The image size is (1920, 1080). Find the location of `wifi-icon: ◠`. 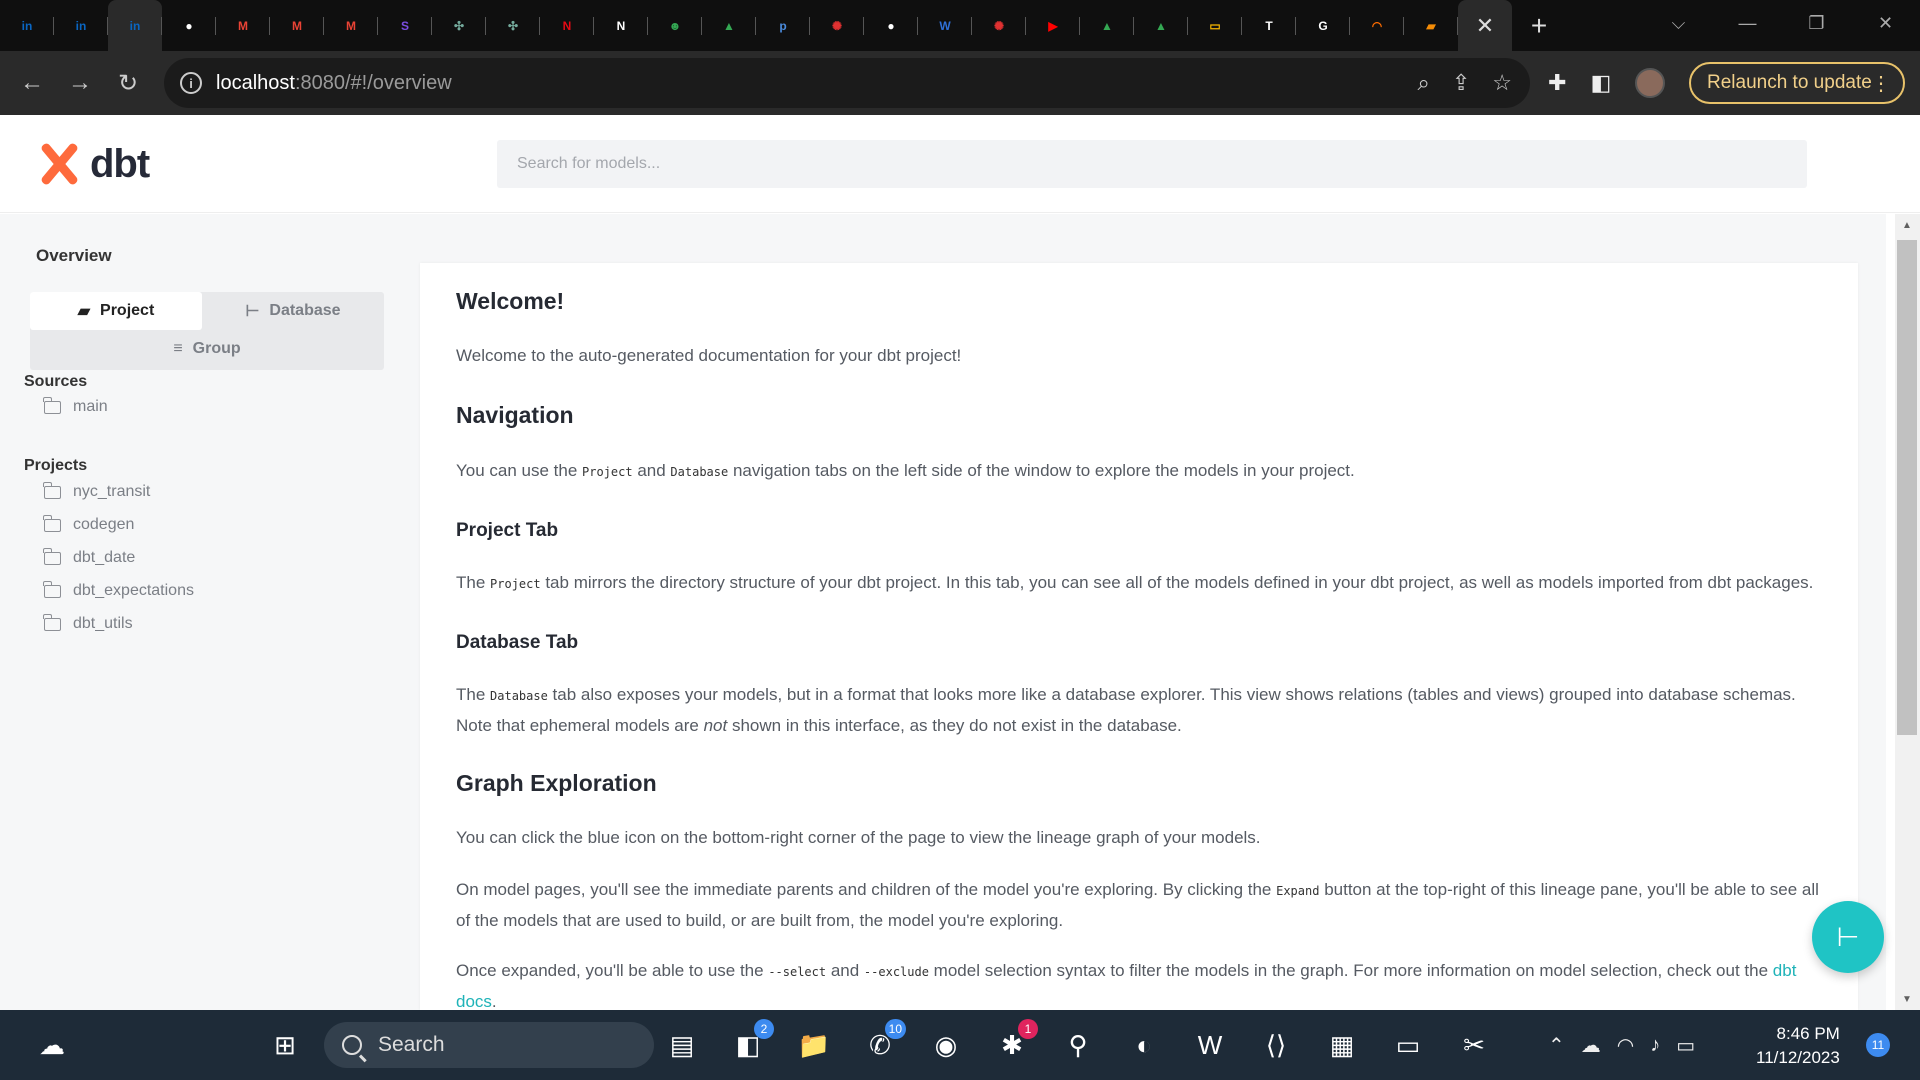

wifi-icon: ◠ is located at coordinates (1625, 1045).